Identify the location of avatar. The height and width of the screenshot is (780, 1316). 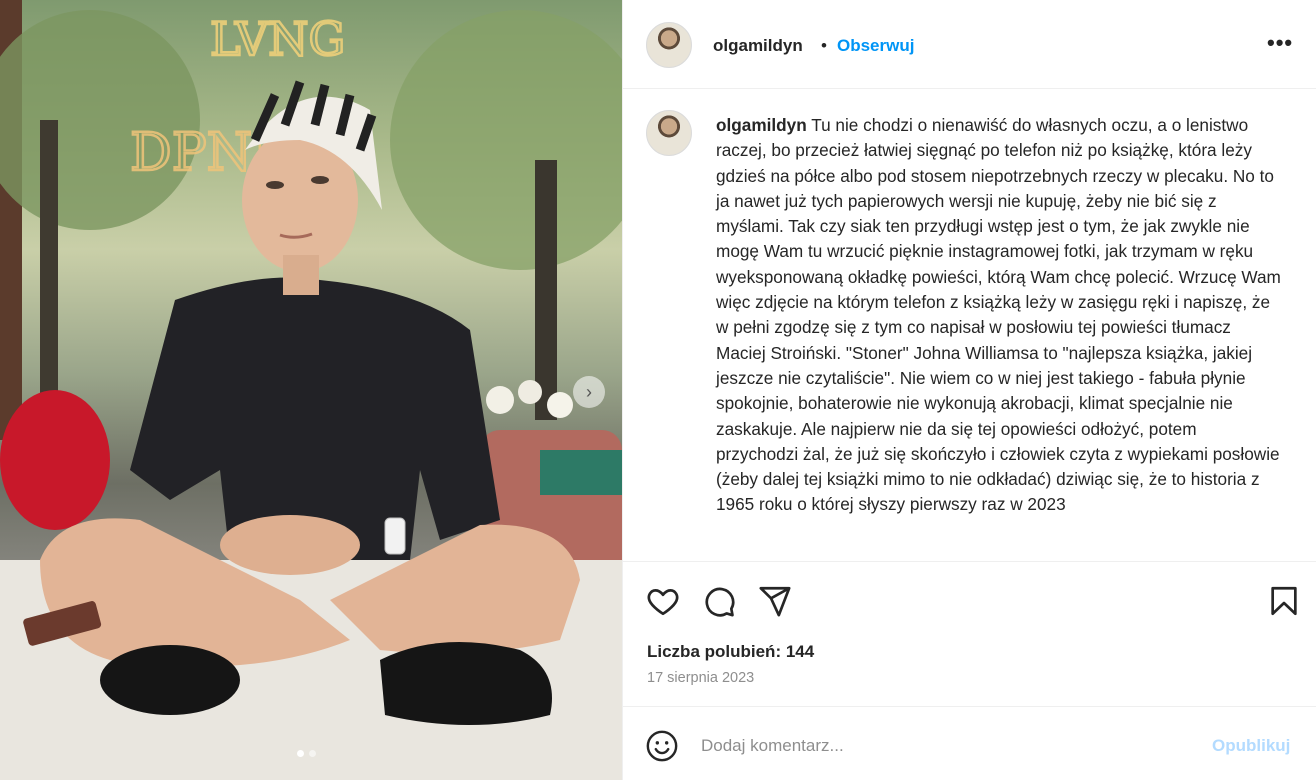
(669, 45).